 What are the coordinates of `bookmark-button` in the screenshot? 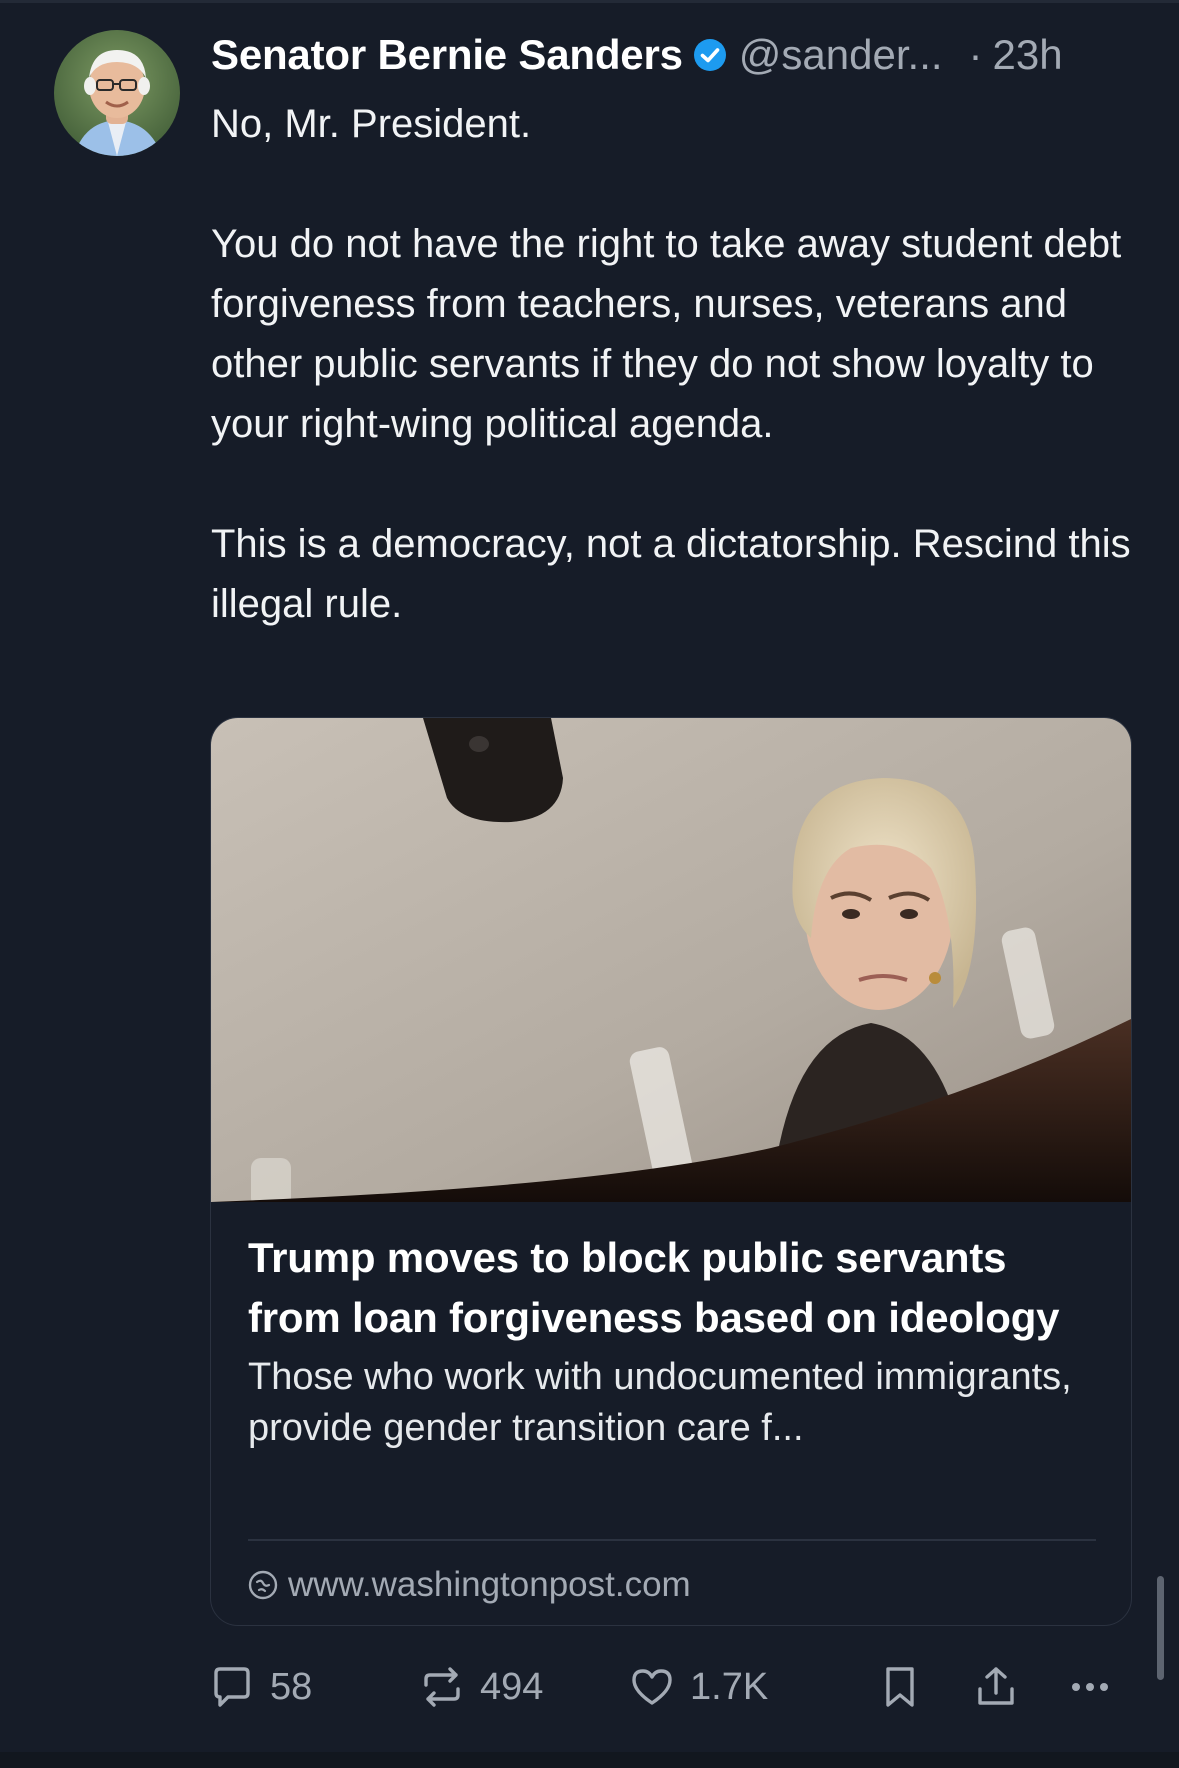 It's located at (900, 1687).